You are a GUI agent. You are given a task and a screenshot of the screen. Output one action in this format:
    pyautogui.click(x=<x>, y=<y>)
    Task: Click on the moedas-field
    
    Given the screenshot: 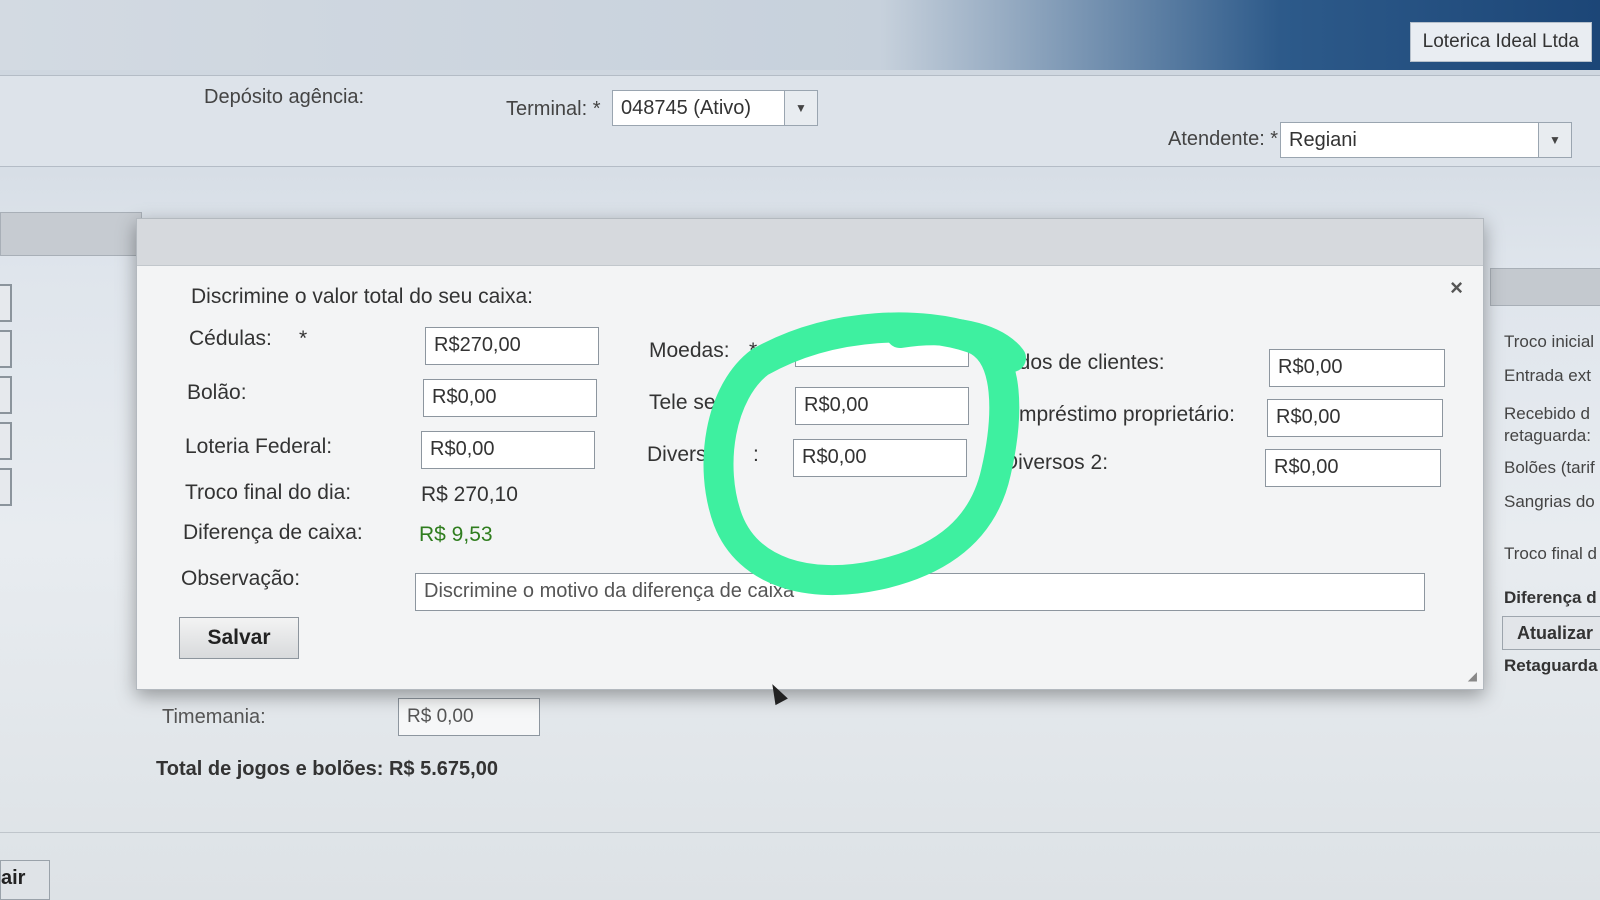 What is the action you would take?
    pyautogui.click(x=882, y=352)
    